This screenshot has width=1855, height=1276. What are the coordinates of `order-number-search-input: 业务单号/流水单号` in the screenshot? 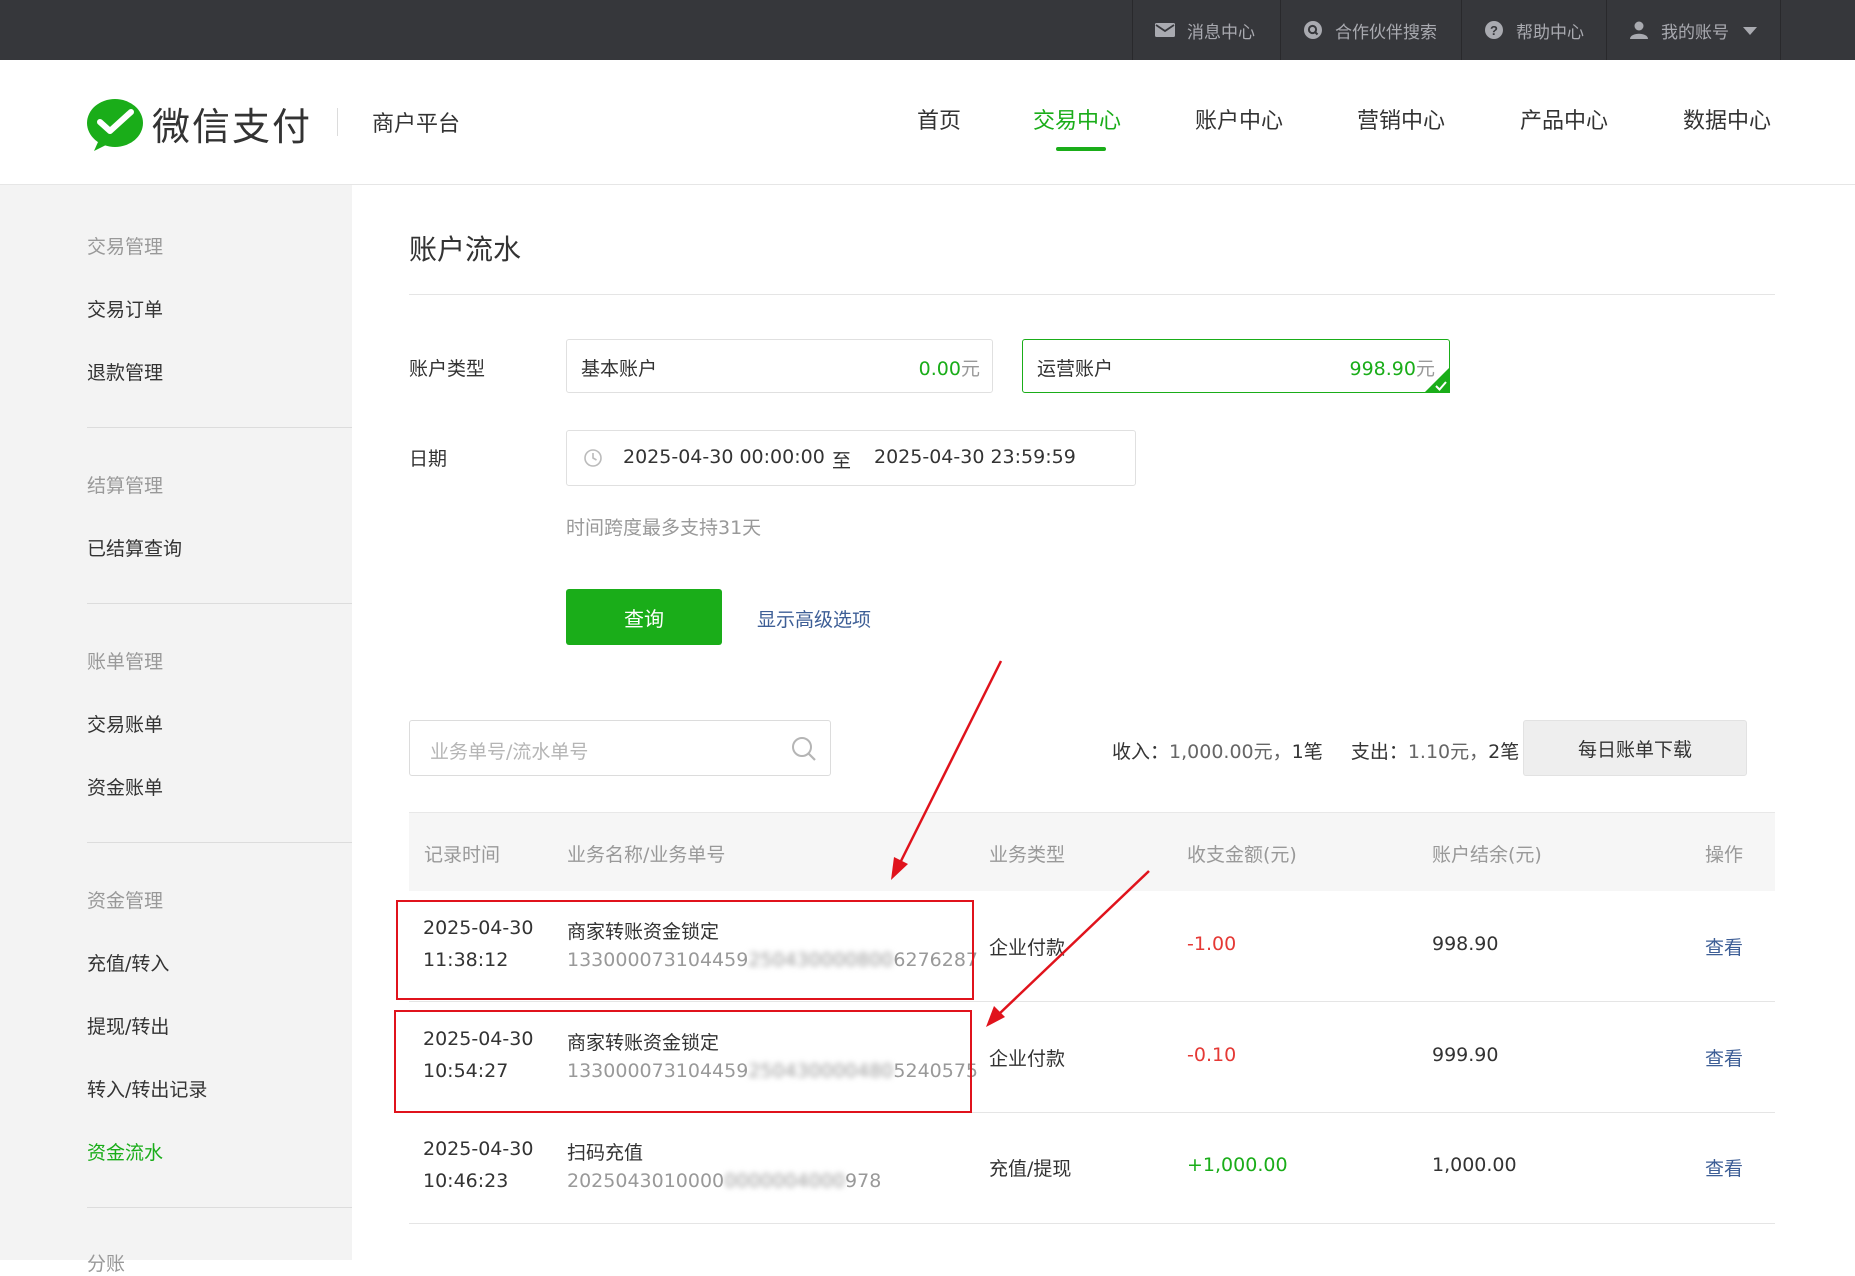 It's located at (620, 748).